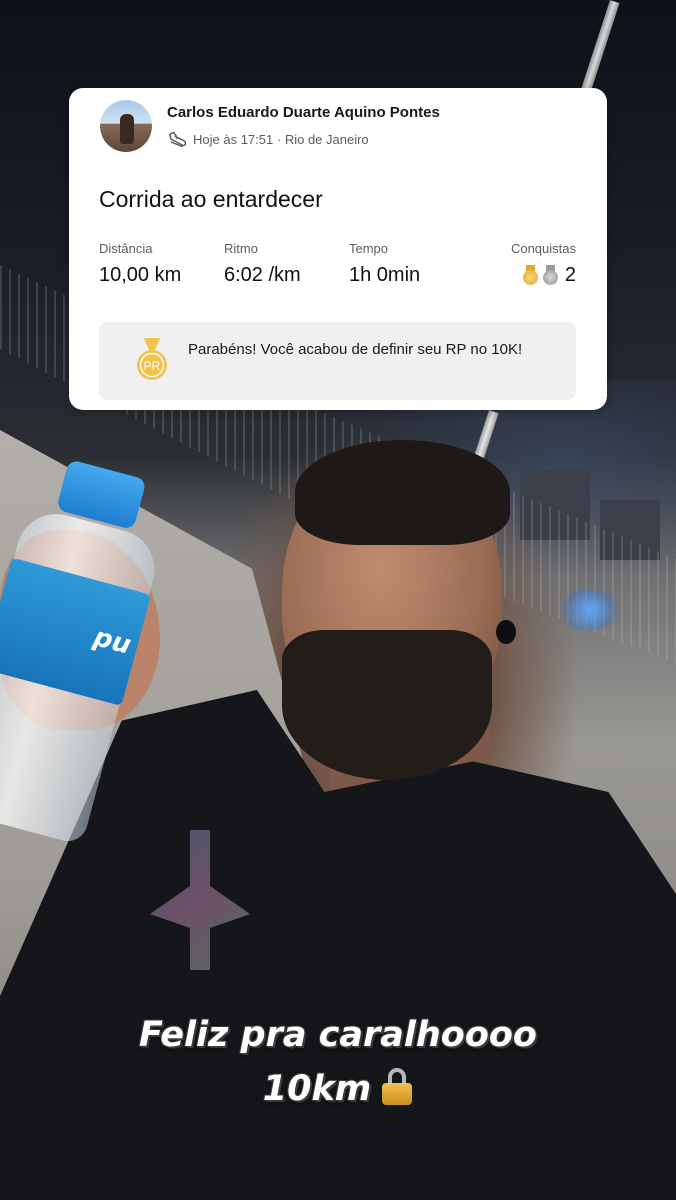  What do you see at coordinates (369, 248) in the screenshot?
I see `stat-label: Tempo` at bounding box center [369, 248].